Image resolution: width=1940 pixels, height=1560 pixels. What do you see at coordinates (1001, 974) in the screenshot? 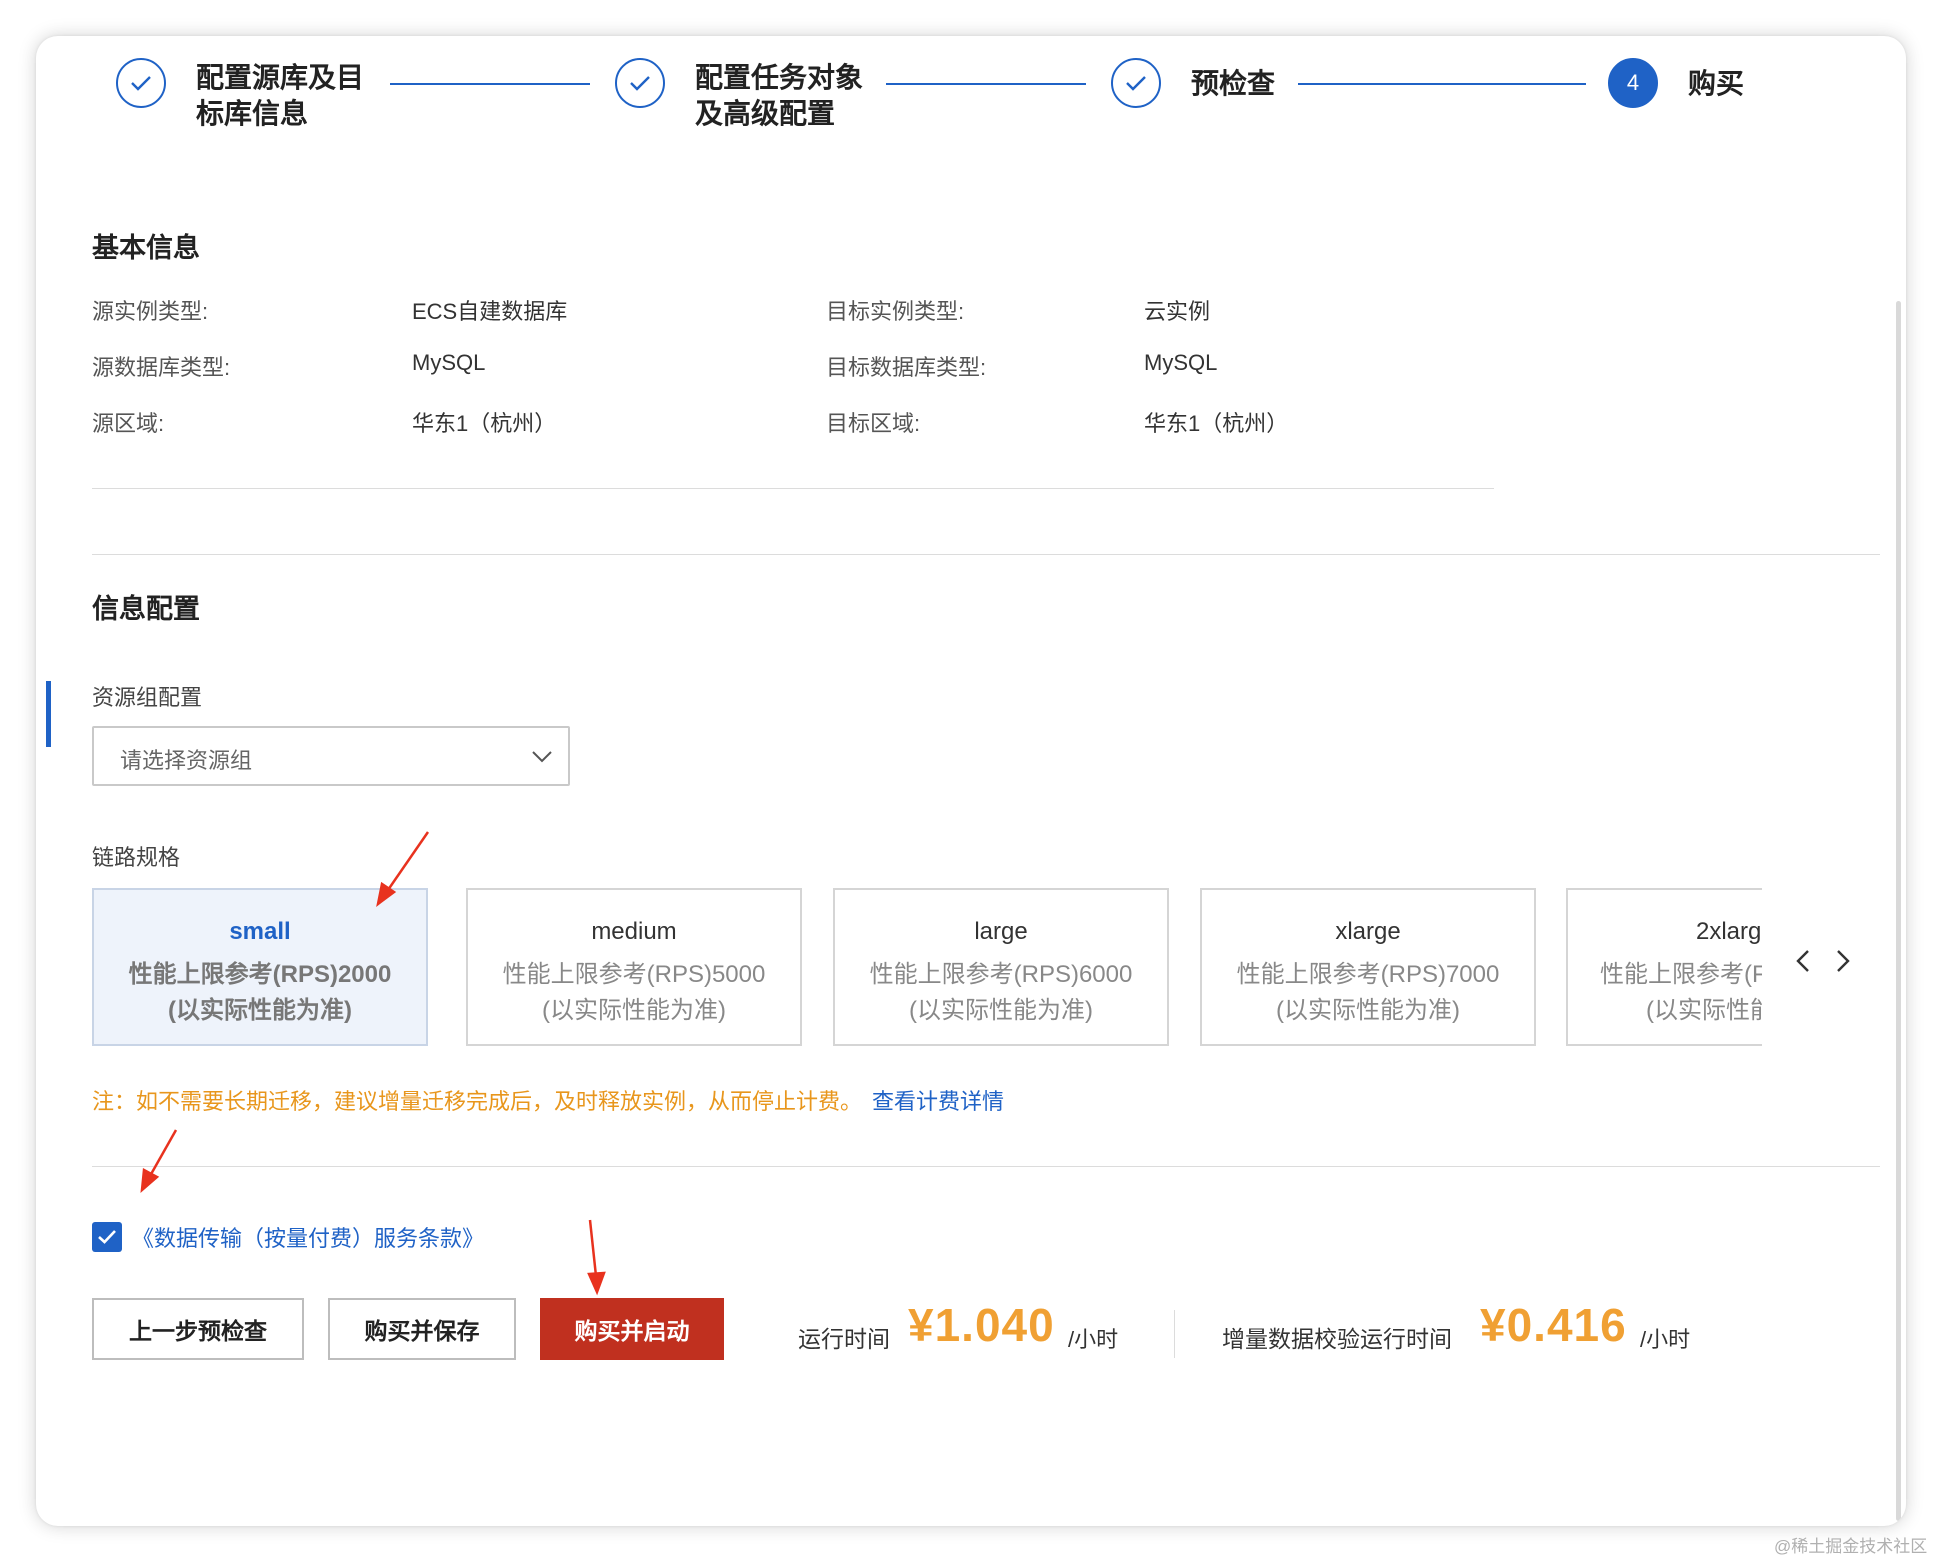
I see `spec-perf: 性能上限参考(RPS)6000` at bounding box center [1001, 974].